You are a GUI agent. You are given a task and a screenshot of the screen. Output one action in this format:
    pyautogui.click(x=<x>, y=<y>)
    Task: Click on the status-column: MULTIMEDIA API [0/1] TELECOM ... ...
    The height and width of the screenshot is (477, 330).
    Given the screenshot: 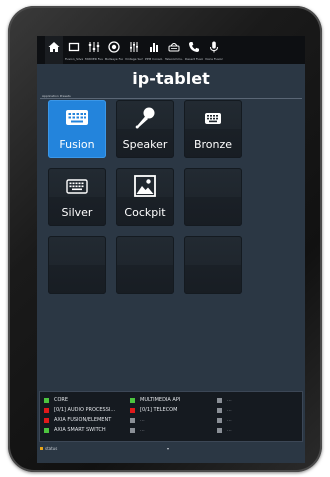 What is the action you would take?
    pyautogui.click(x=155, y=415)
    